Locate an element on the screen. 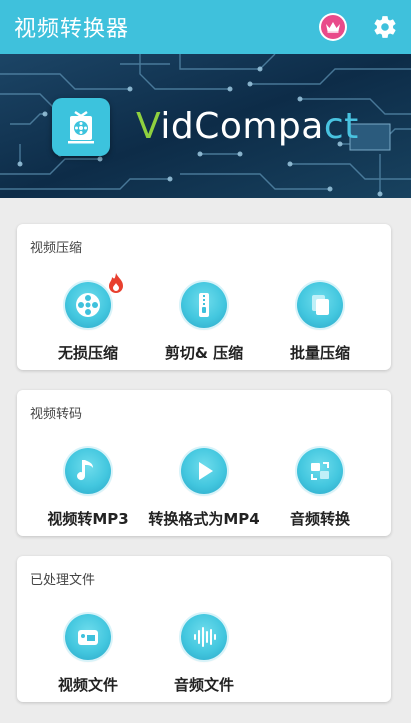  gear-icon is located at coordinates (385, 27).